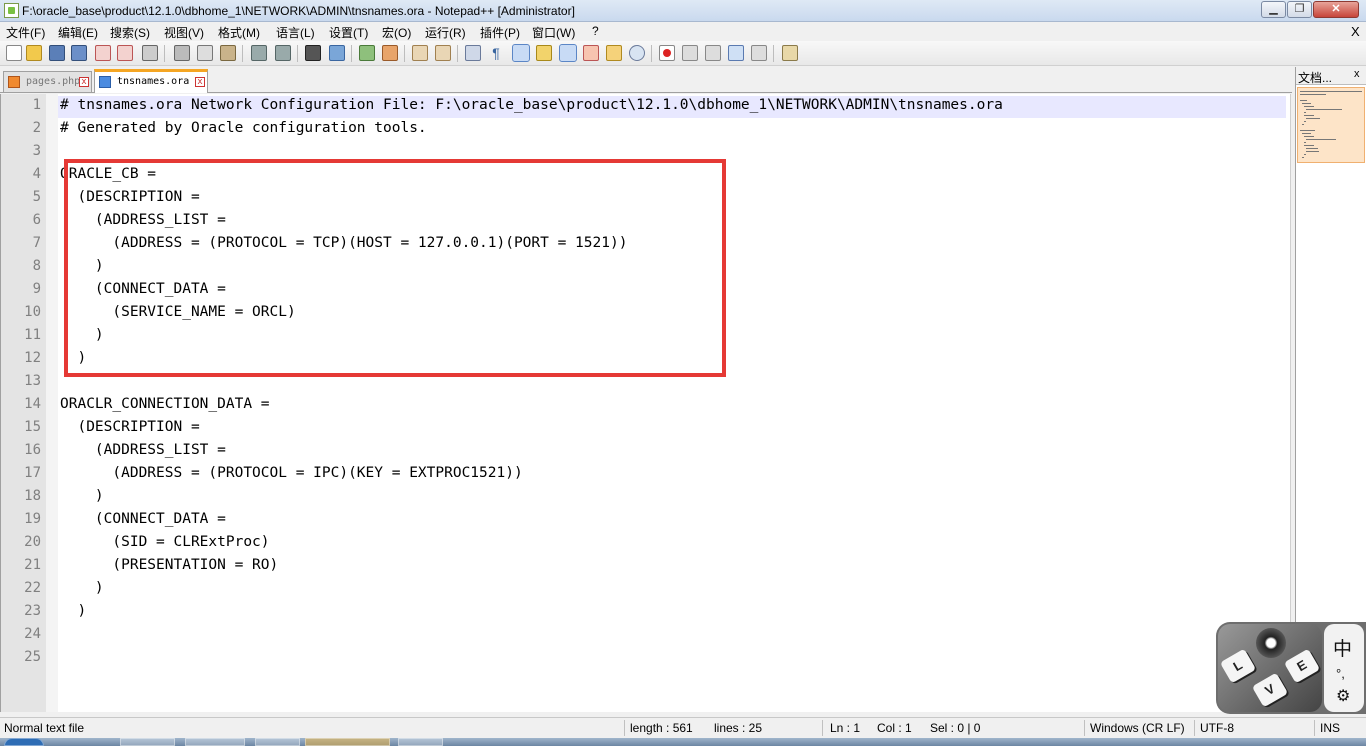  Describe the element at coordinates (32, 358) in the screenshot. I see `line-number: 12` at that location.